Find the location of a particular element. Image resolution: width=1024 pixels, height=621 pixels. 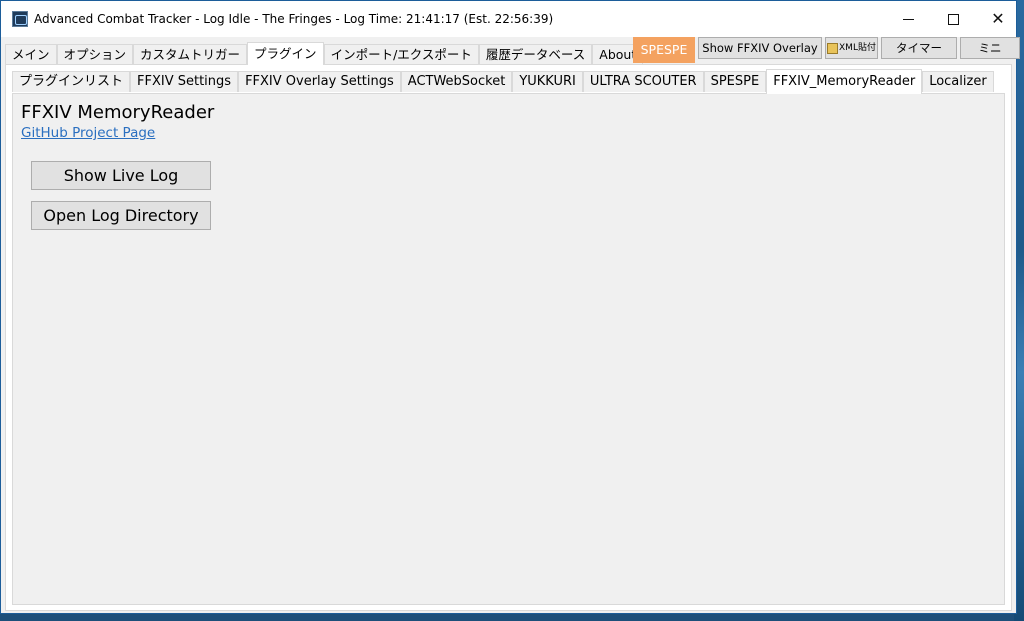

tab-options: オプション is located at coordinates (95, 54).